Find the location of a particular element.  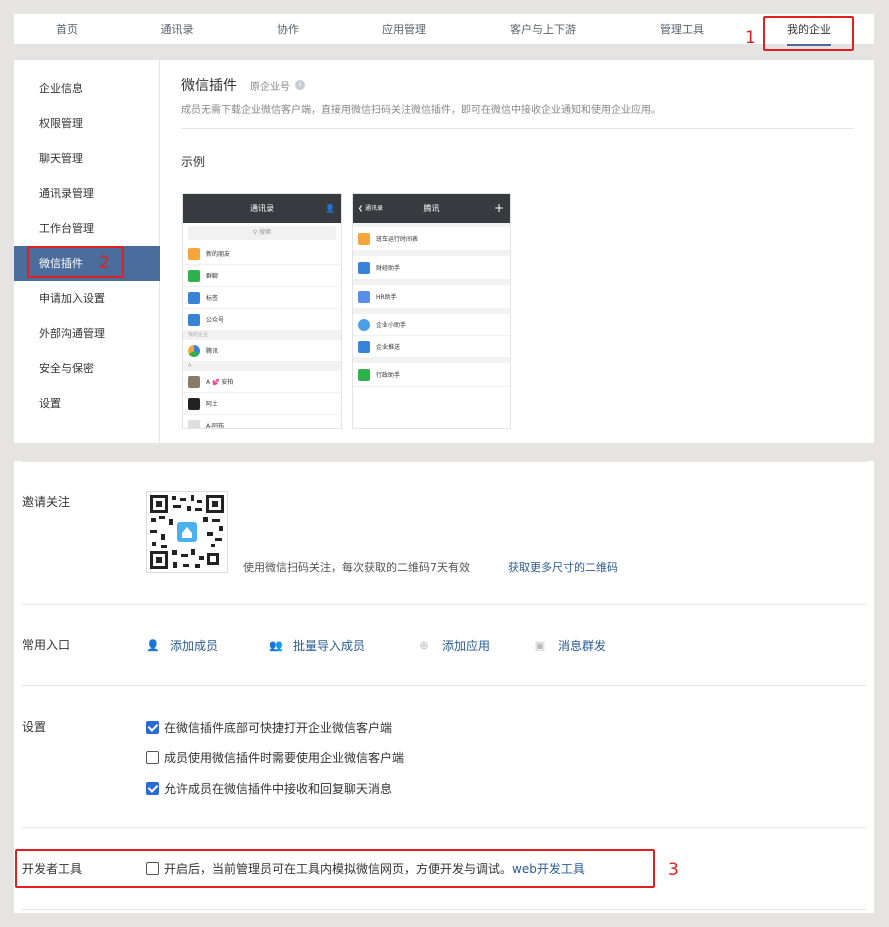

list-item-label: 新的朋友 is located at coordinates (218, 254).